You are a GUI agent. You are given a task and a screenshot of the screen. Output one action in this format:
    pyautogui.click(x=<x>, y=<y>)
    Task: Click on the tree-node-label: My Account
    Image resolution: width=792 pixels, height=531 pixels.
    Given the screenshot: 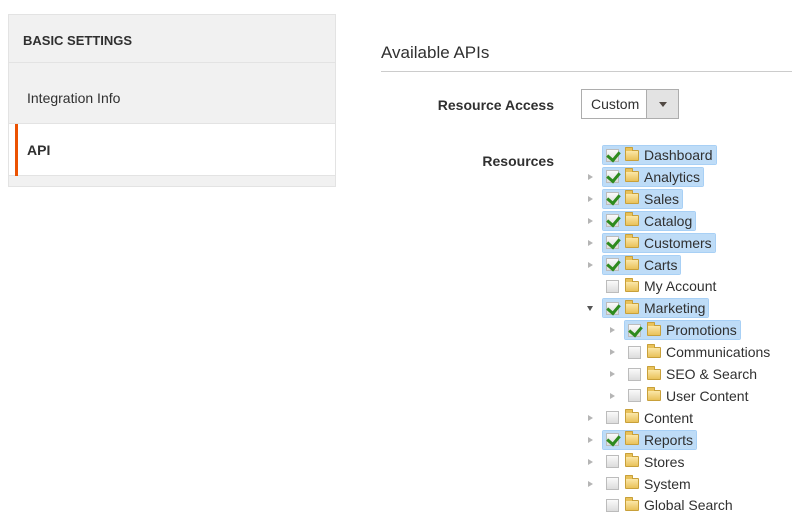 What is the action you would take?
    pyautogui.click(x=680, y=286)
    